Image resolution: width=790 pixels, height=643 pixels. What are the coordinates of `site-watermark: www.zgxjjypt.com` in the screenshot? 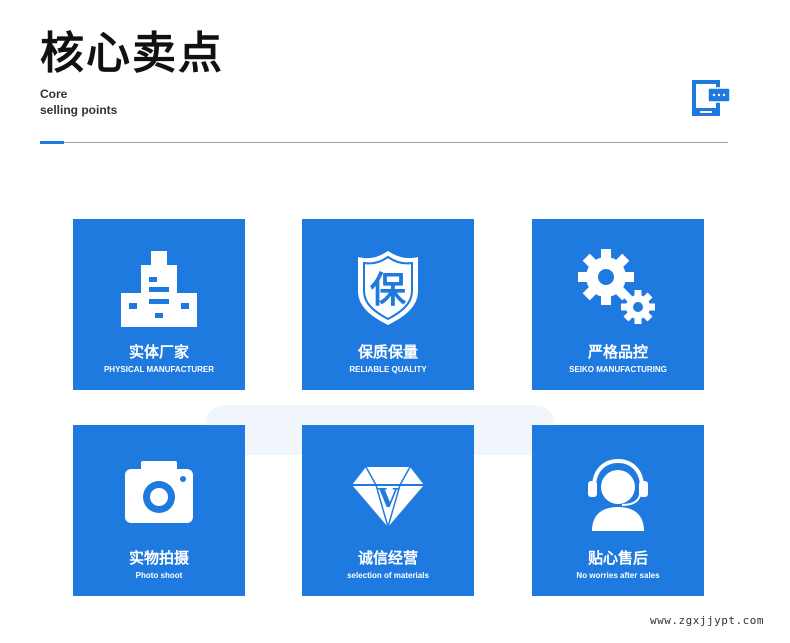 It's located at (707, 620).